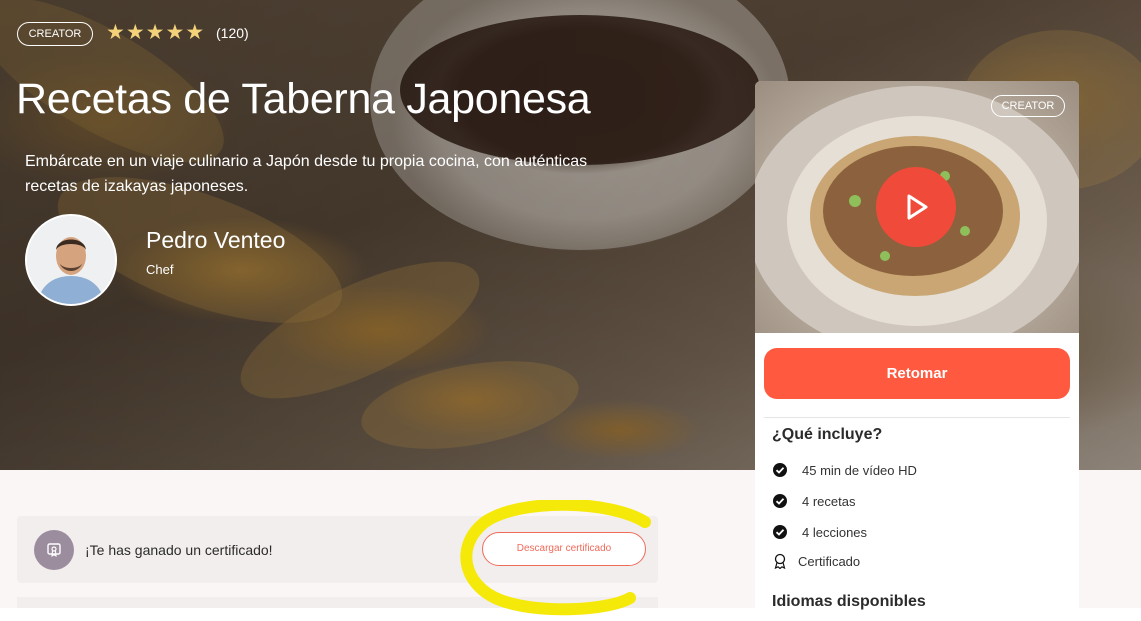  I want to click on include-item-label: Certificado, so click(829, 561).